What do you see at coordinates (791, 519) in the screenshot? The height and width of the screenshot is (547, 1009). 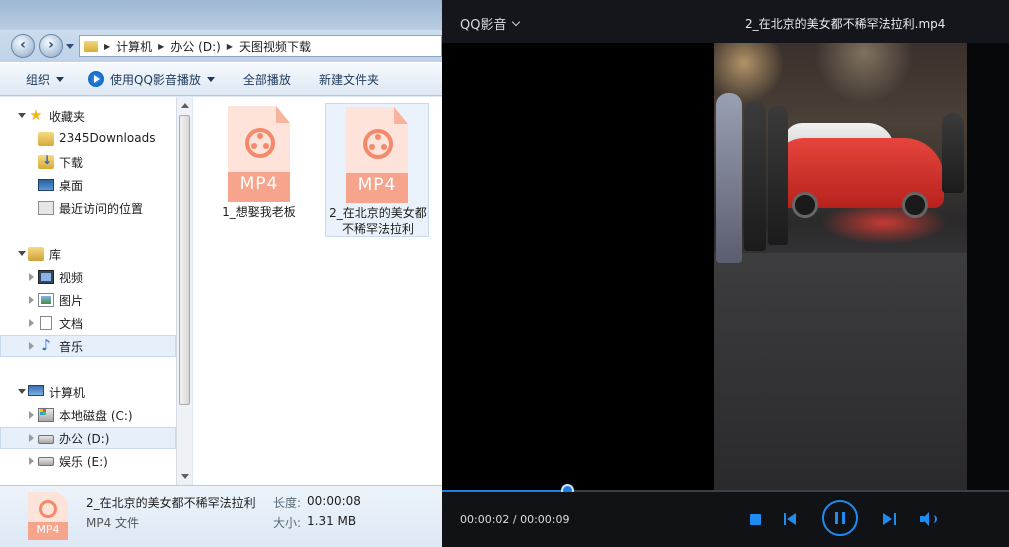 I see `previous-icon` at bounding box center [791, 519].